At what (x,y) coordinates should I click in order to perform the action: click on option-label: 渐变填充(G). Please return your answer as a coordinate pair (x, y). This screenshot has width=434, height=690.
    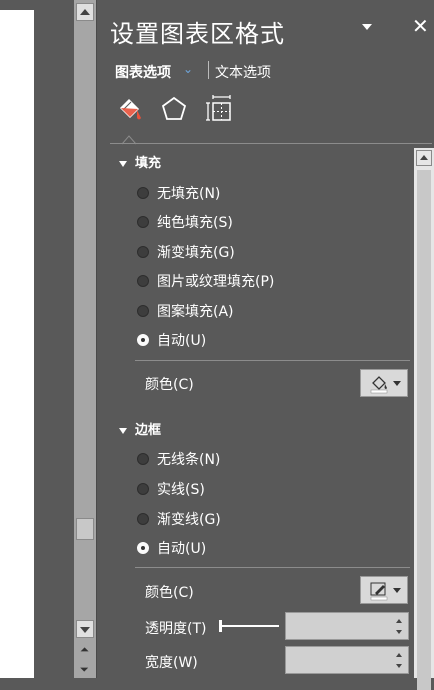
    Looking at the image, I should click on (196, 253).